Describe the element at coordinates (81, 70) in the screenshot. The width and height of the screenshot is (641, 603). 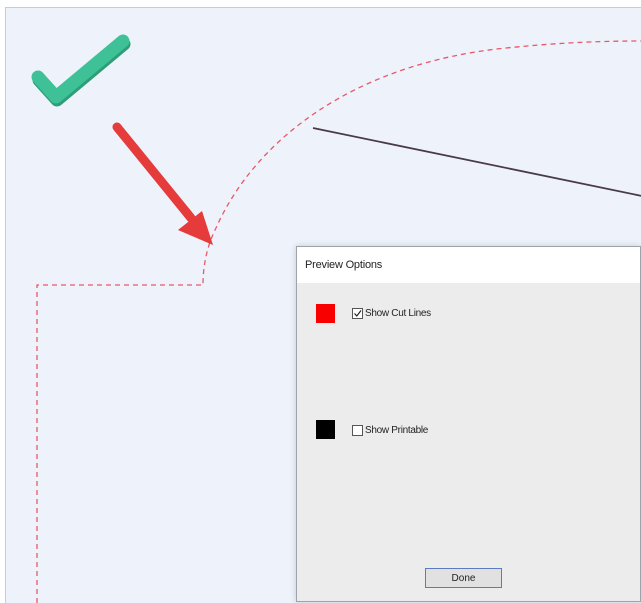
I see `check-icon` at that location.